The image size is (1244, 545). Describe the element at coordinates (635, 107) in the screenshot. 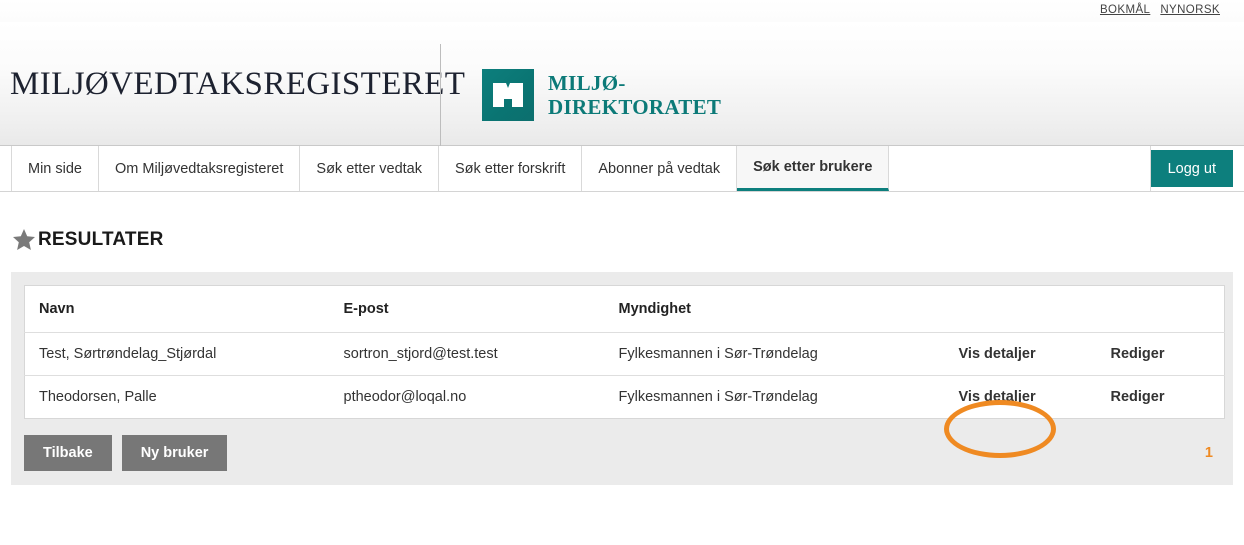

I see `agency-wordmark-line2: DIREKTORATET` at that location.